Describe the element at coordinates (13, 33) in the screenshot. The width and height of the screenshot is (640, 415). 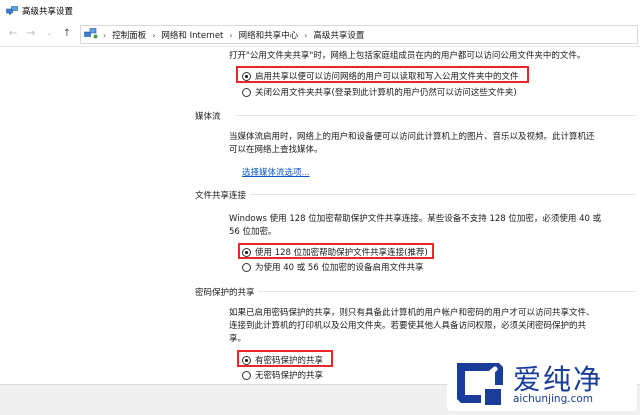
I see `back-arrow-icon: ←` at that location.